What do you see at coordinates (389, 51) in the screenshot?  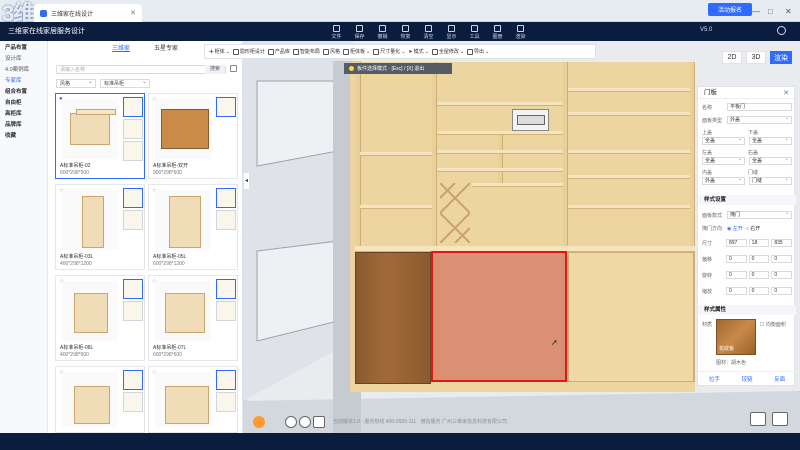 I see `tool-measure: 尺寸量化 ⌄` at bounding box center [389, 51].